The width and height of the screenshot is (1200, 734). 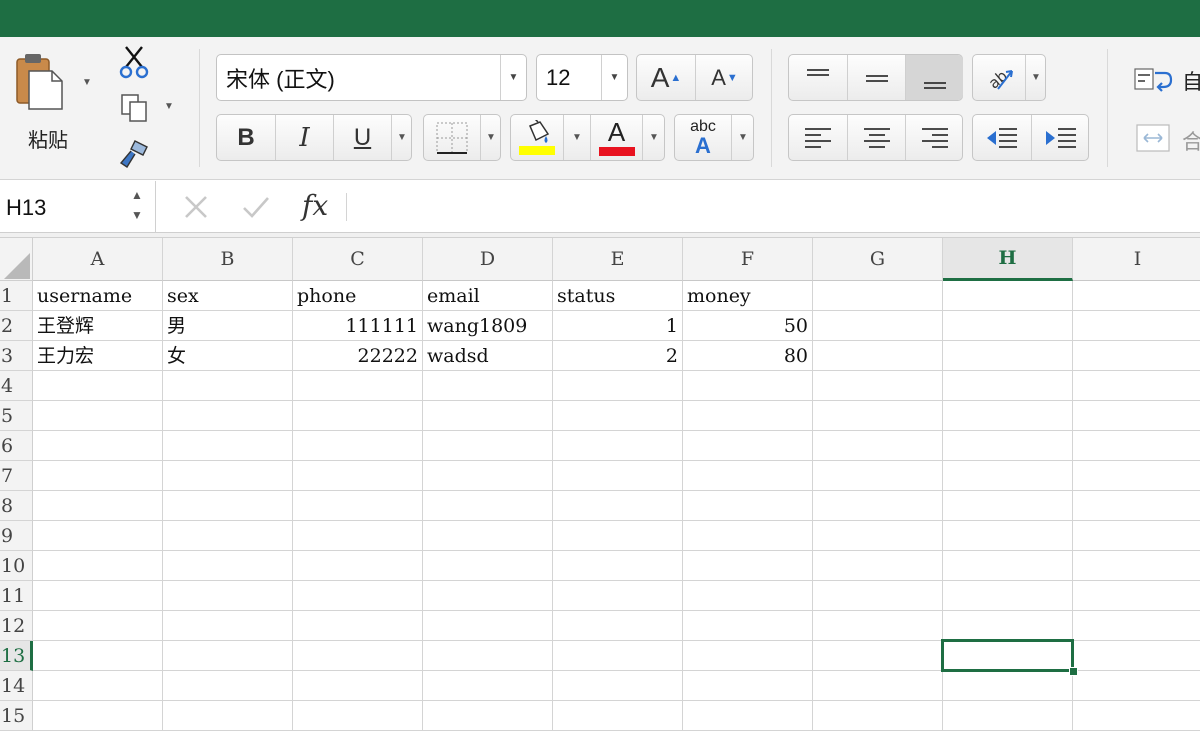 What do you see at coordinates (488, 296) in the screenshot?
I see `cell-d1: email` at bounding box center [488, 296].